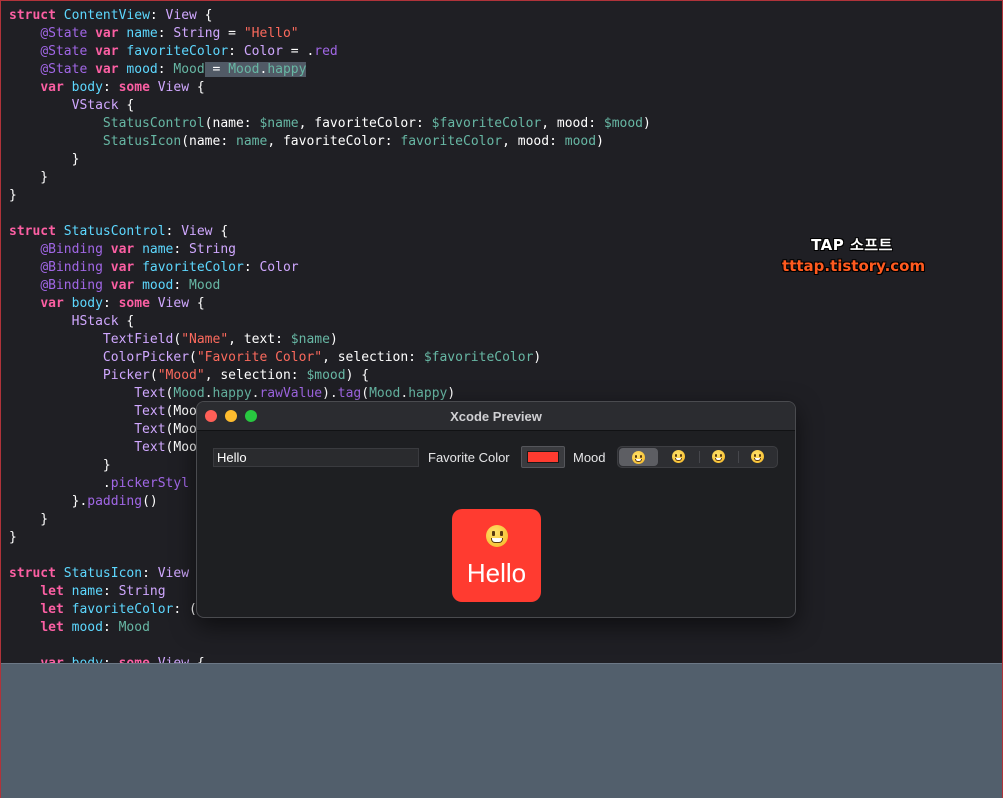 Image resolution: width=1003 pixels, height=798 pixels. What do you see at coordinates (330, 286) in the screenshot?
I see `code-line: @Binding var mood: Mood` at bounding box center [330, 286].